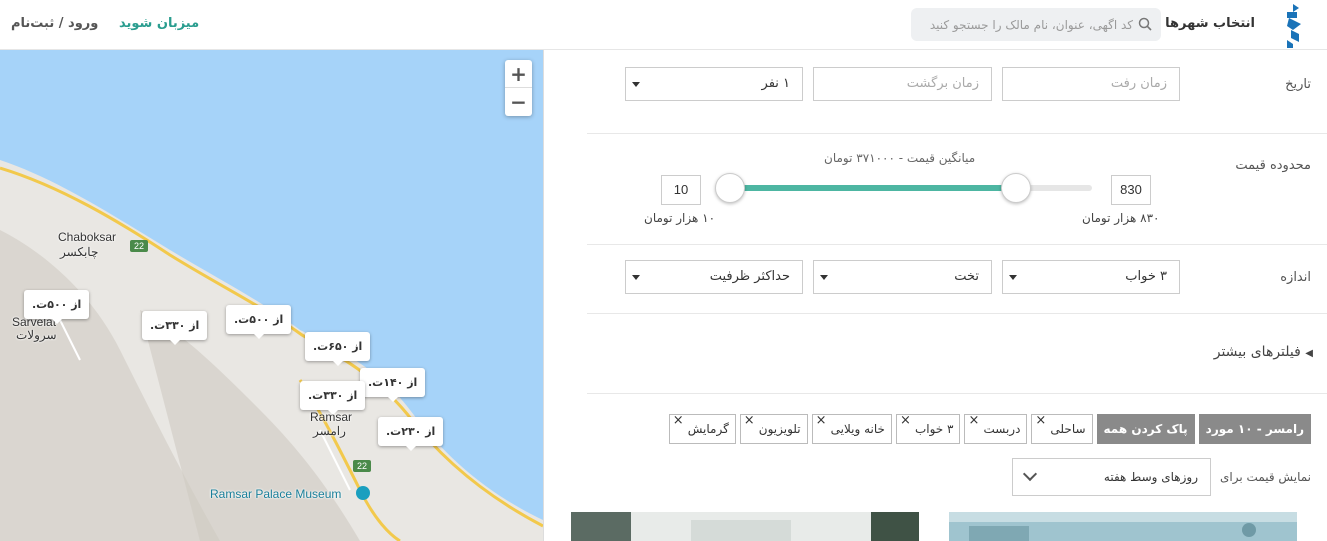 Image resolution: width=1327 pixels, height=541 pixels. What do you see at coordinates (680, 218) in the screenshot?
I see `min-price-label: ۱۰ هزار تومان` at bounding box center [680, 218].